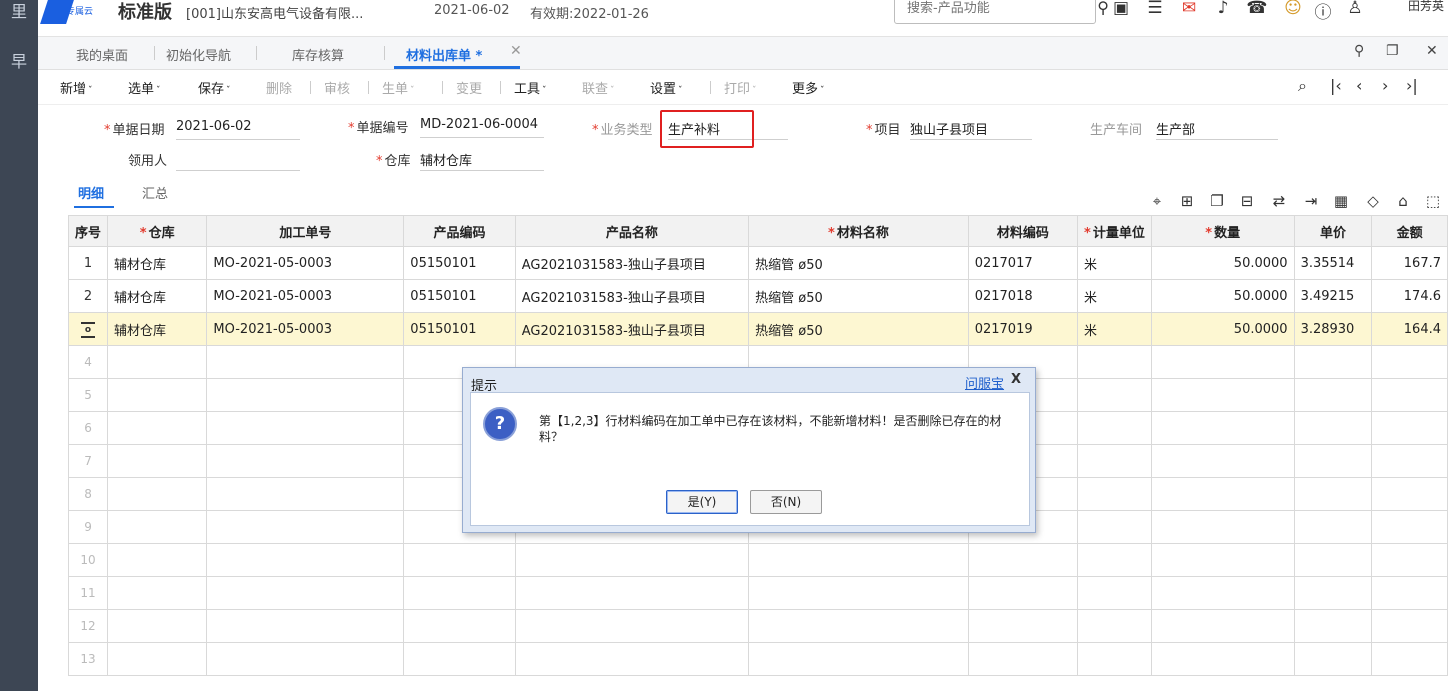 This screenshot has height=691, width=1448. What do you see at coordinates (1114, 231) in the screenshot?
I see `col-header-unit: * 计量单位` at bounding box center [1114, 231].